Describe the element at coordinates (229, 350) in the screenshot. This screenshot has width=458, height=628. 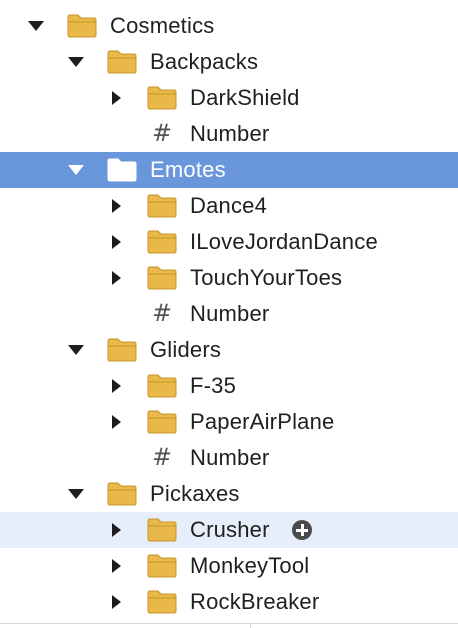
I see `tree-item-gliders: Gliders` at that location.